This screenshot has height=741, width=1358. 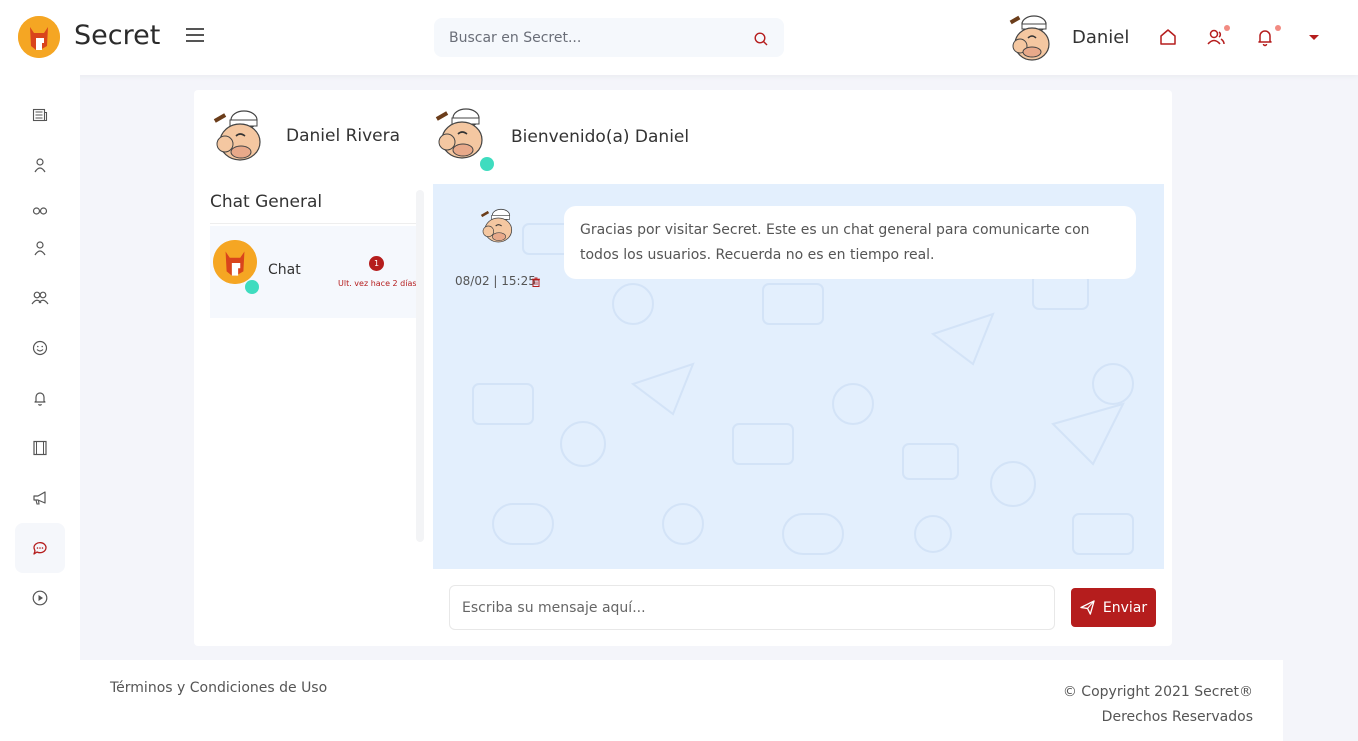 I want to click on sidebar-item-notifications, so click(x=40, y=398).